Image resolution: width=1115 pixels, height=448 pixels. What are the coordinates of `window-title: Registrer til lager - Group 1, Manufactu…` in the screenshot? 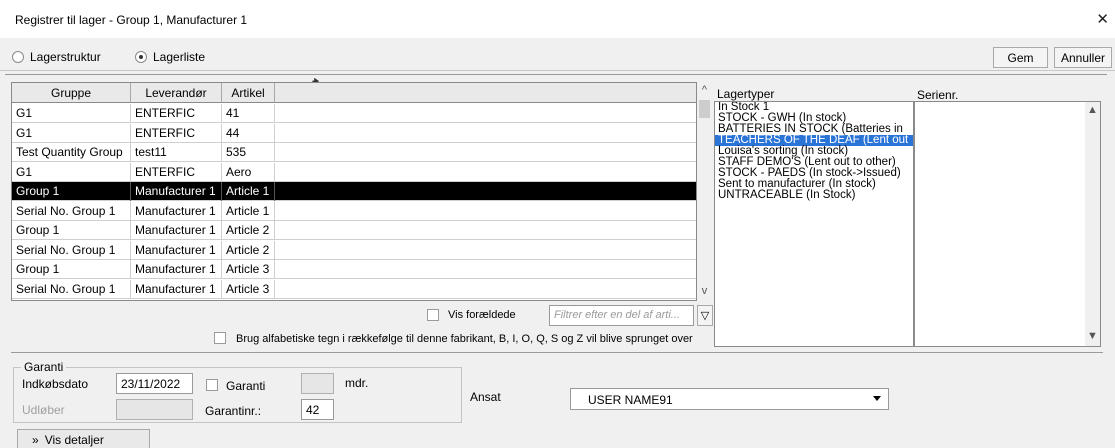 It's located at (131, 20).